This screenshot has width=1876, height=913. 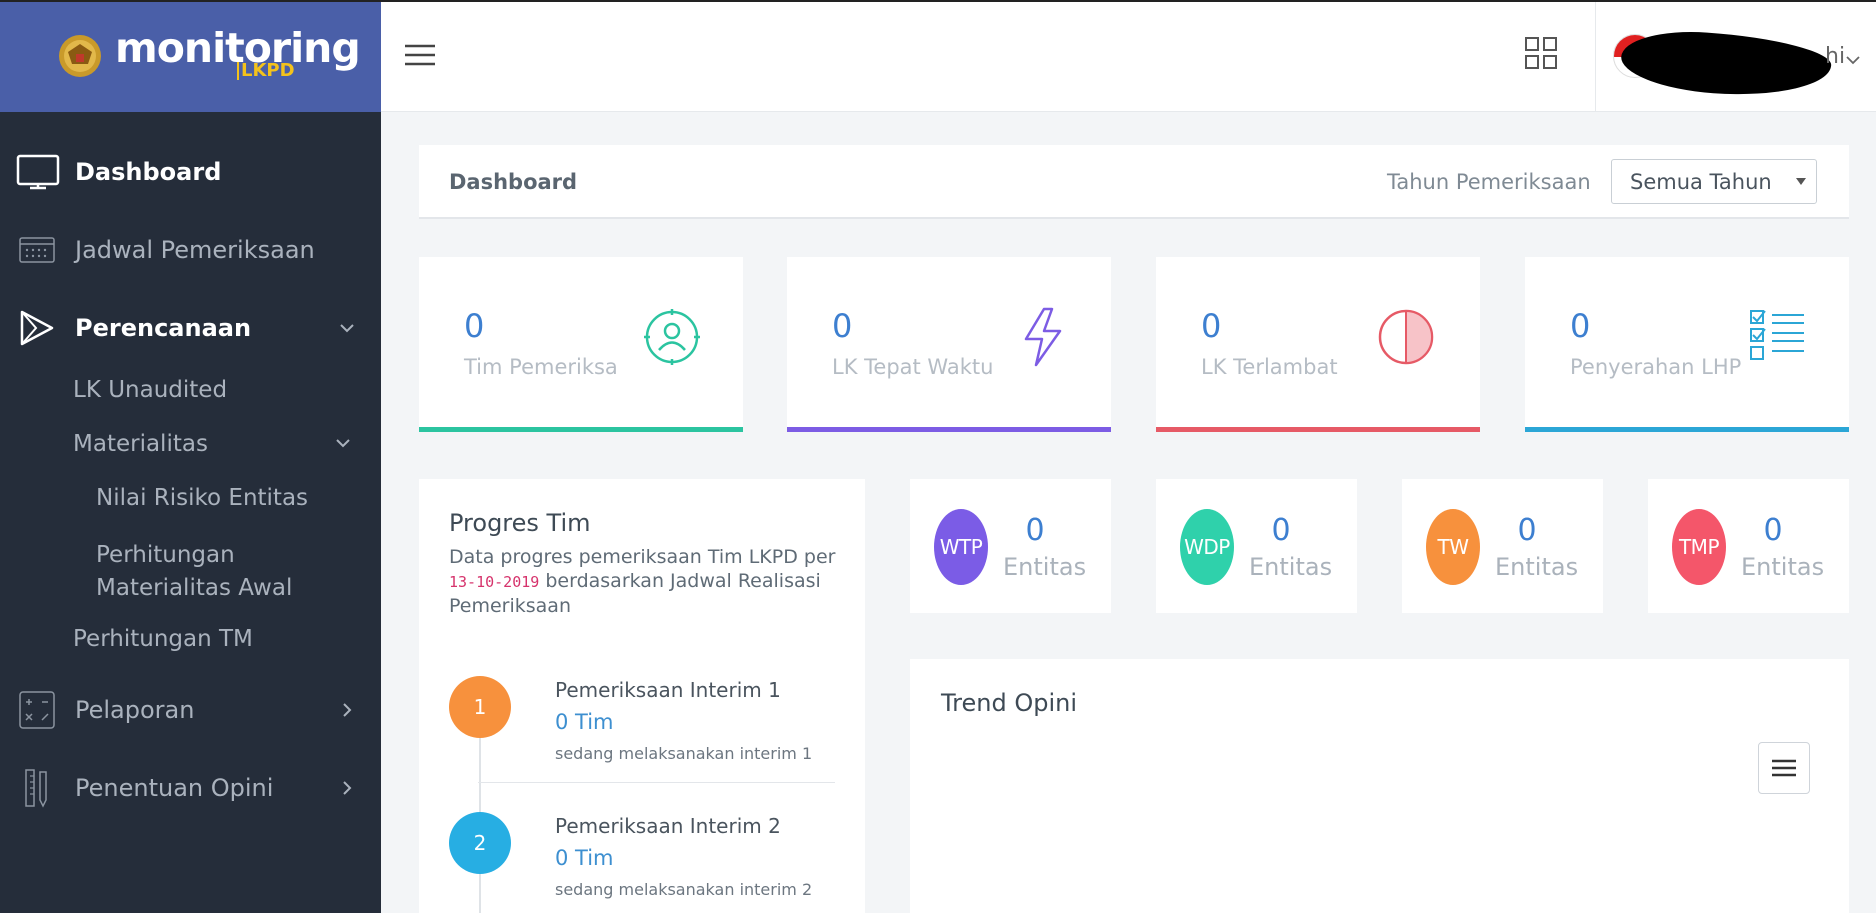 I want to click on step-number: 1, so click(x=480, y=707).